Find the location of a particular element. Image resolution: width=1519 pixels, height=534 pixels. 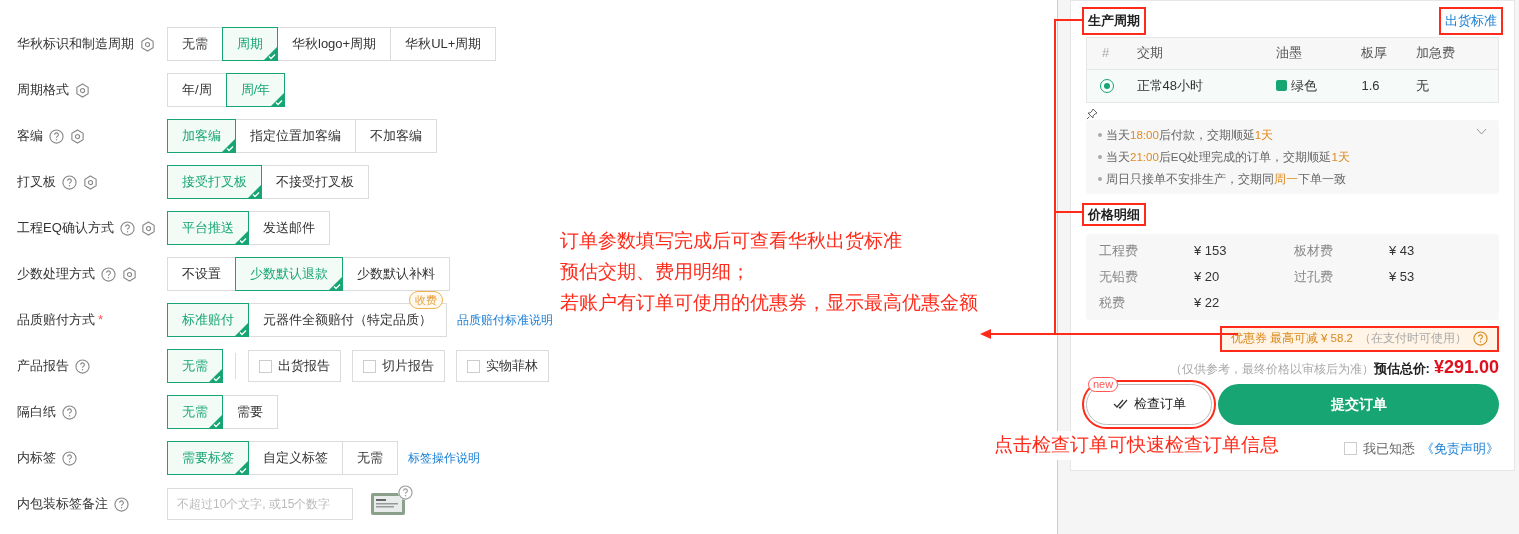

help-link: 标签操作说明 is located at coordinates (444, 458).